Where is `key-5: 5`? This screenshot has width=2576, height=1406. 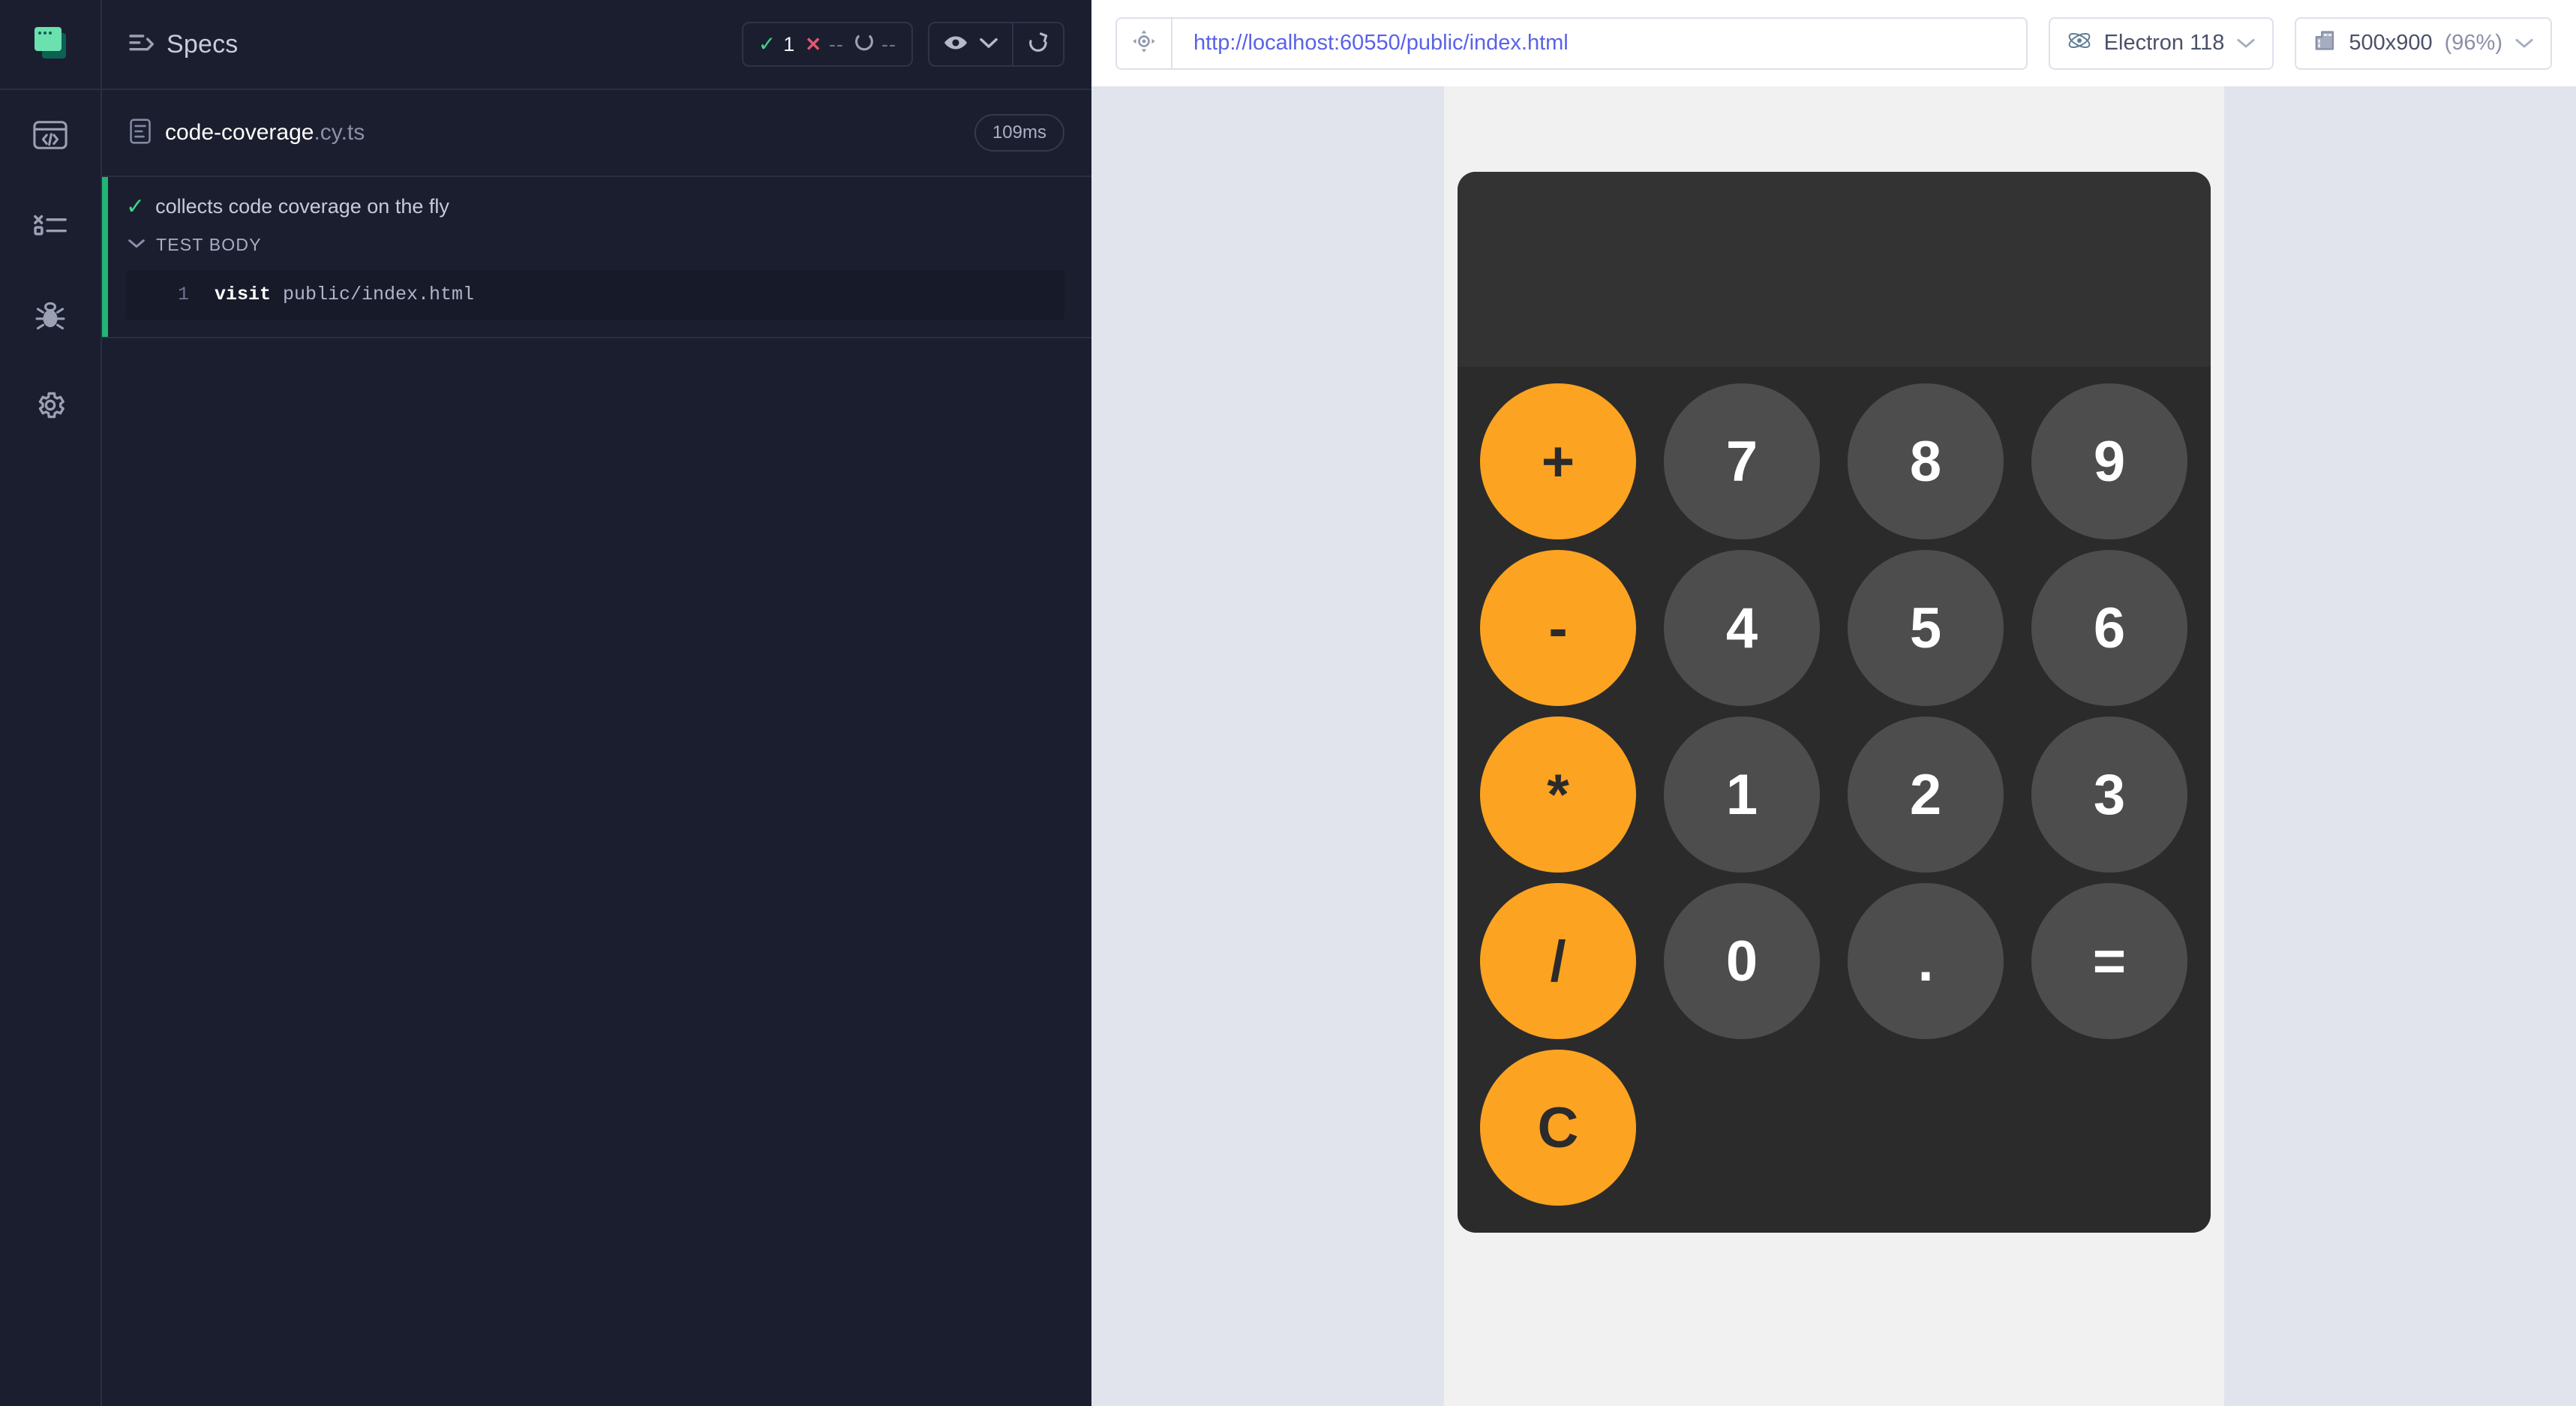 key-5: 5 is located at coordinates (1926, 628).